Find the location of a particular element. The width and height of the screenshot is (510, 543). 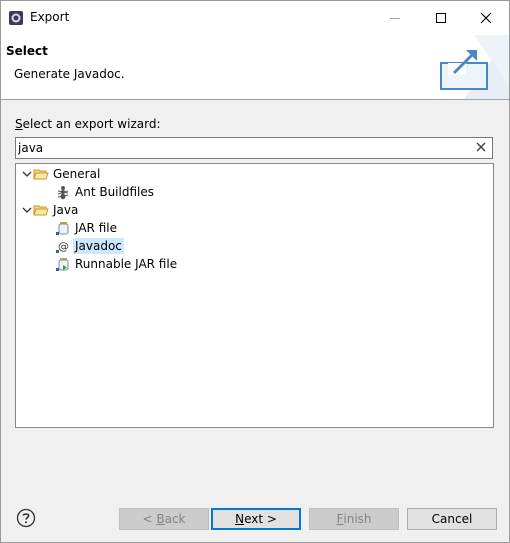

window-title: Export is located at coordinates (50, 17).